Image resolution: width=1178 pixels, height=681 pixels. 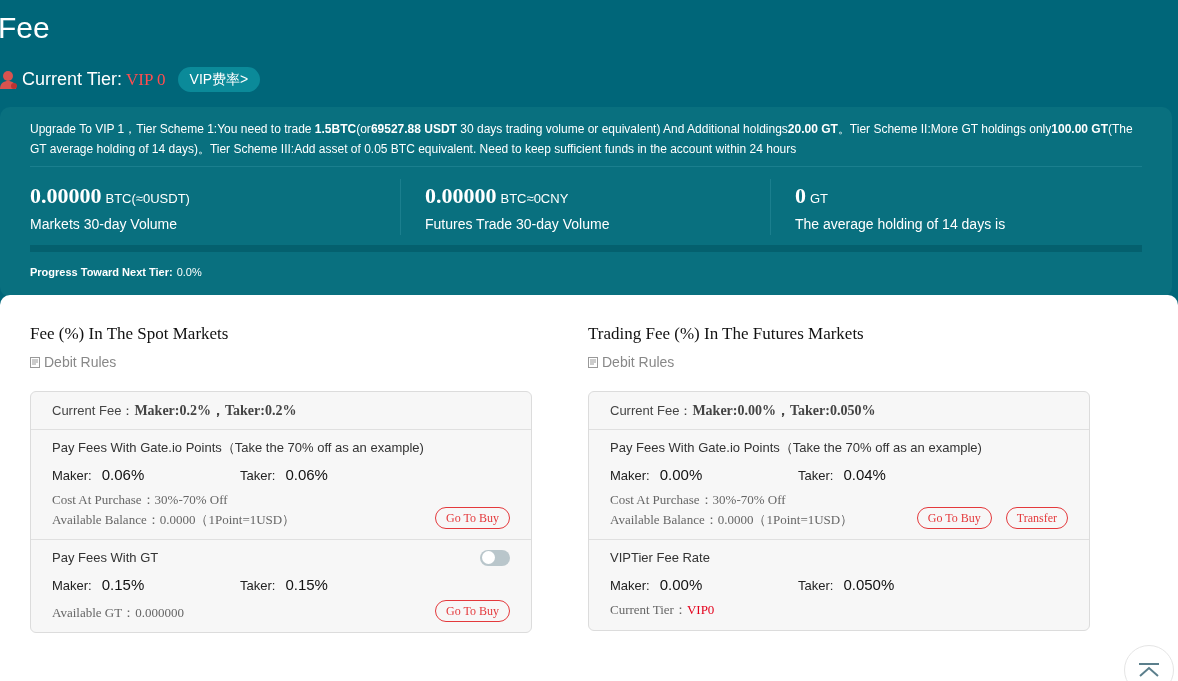 What do you see at coordinates (819, 199) in the screenshot?
I see `stat-unit: GT` at bounding box center [819, 199].